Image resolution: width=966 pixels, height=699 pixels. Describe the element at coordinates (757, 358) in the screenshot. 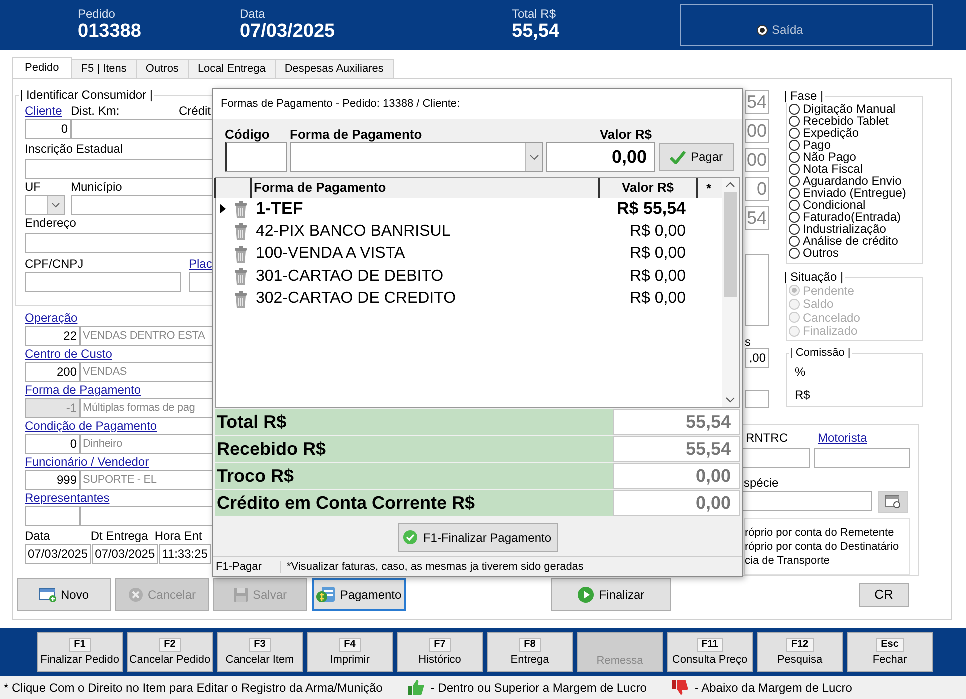

I see `input-field: ,00` at that location.